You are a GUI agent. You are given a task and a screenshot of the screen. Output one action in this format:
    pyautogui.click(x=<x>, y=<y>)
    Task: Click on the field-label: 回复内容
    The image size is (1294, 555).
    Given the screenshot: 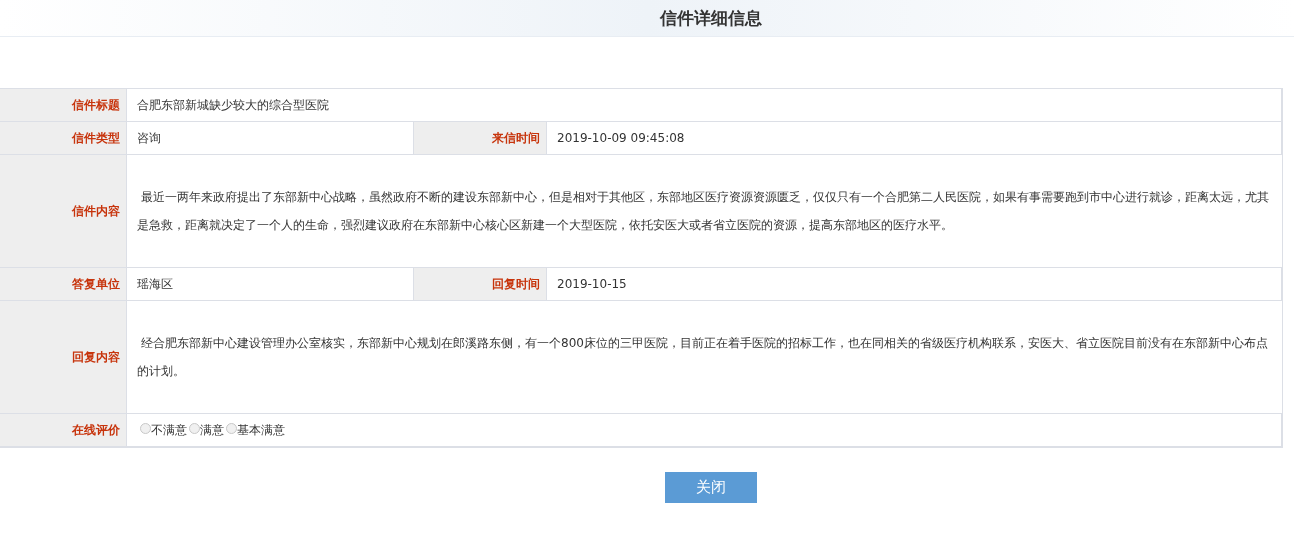 What is the action you would take?
    pyautogui.click(x=63, y=357)
    